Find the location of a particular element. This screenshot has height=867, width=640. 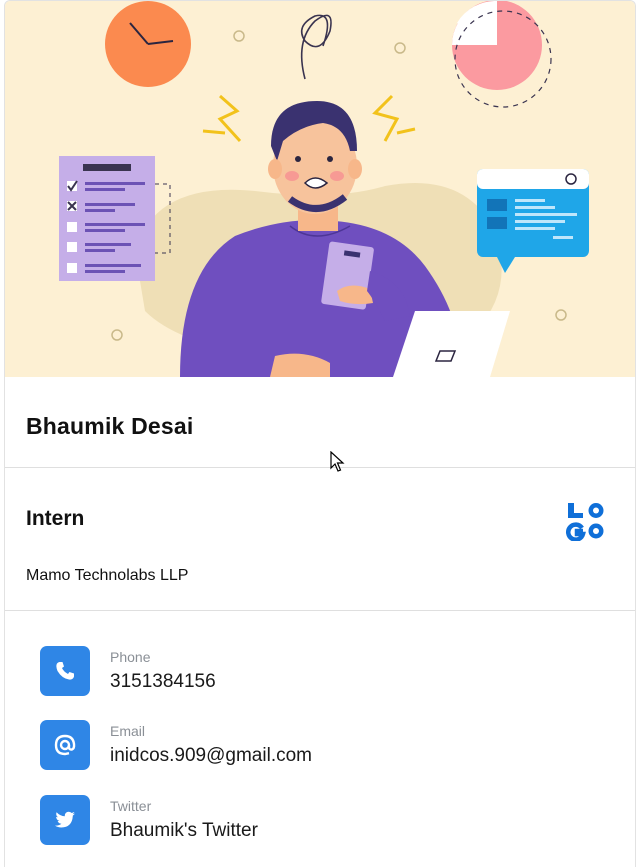

twitter-glyph is located at coordinates (65, 819).